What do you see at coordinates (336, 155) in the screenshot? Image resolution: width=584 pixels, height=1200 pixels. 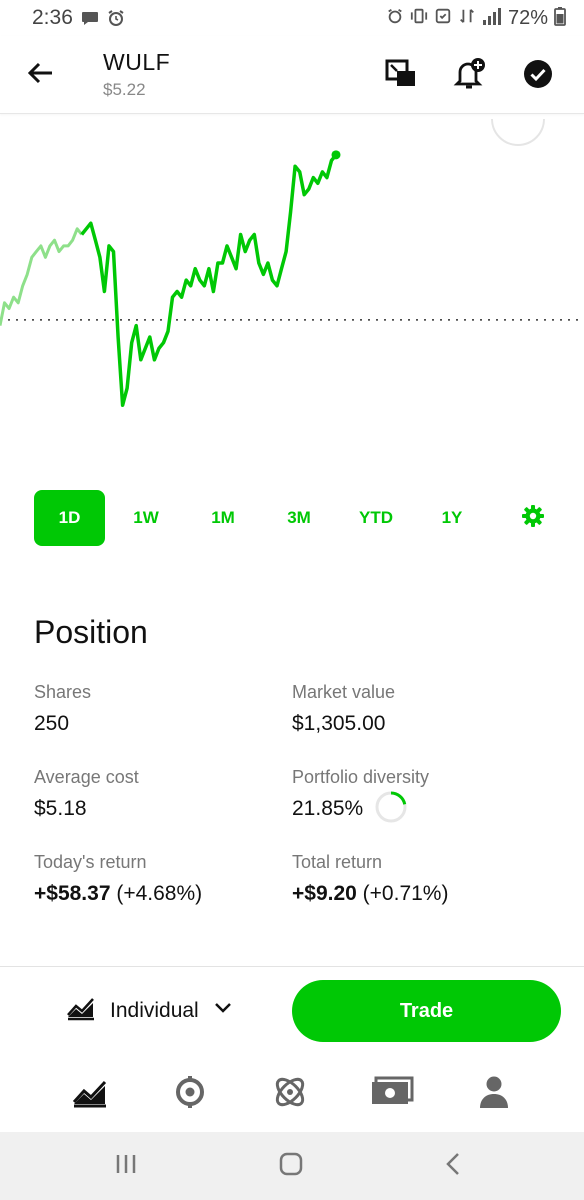 I see `chart-endpoint-dot` at bounding box center [336, 155].